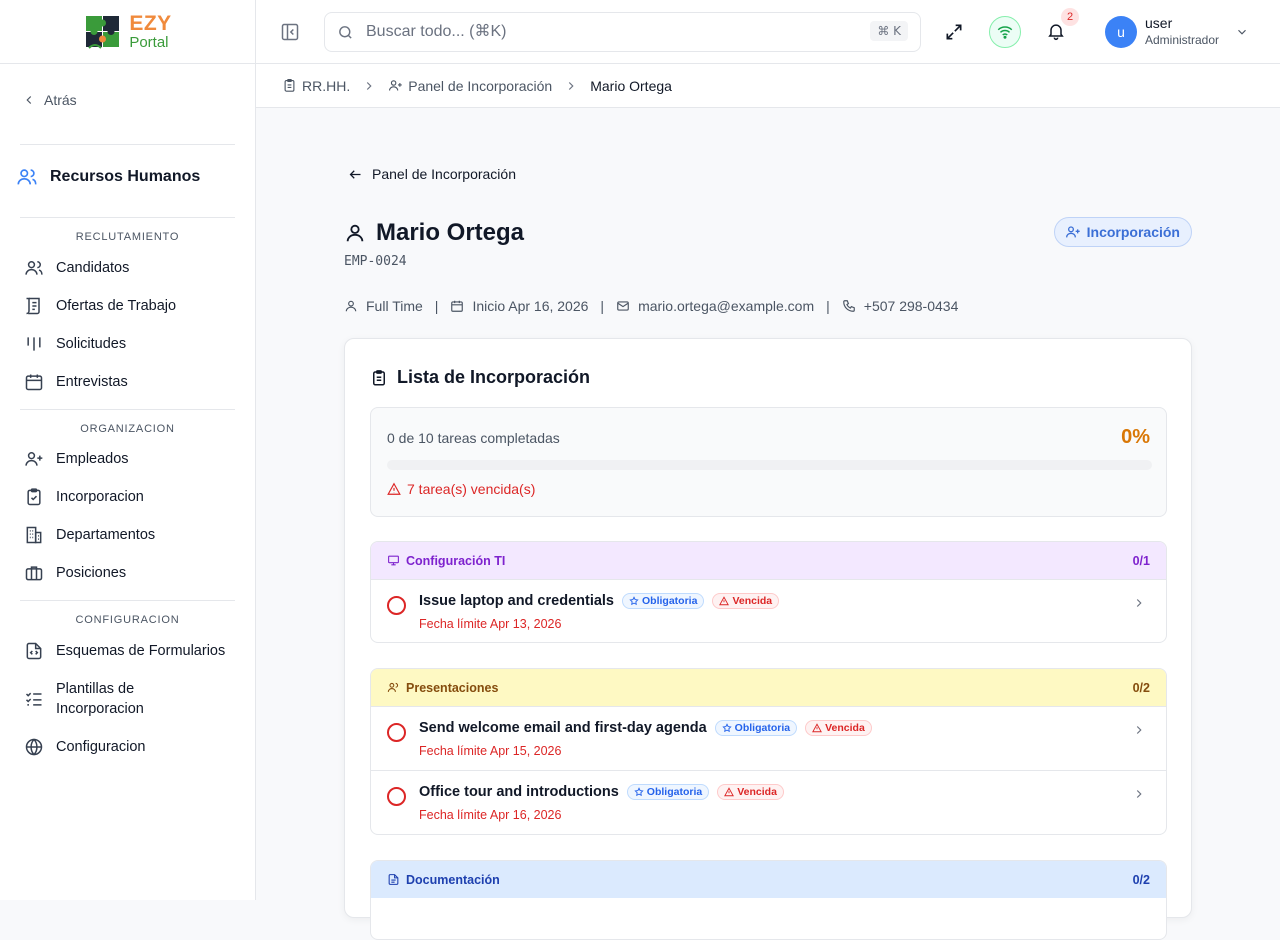  I want to click on wifi-icon, so click(1005, 32).